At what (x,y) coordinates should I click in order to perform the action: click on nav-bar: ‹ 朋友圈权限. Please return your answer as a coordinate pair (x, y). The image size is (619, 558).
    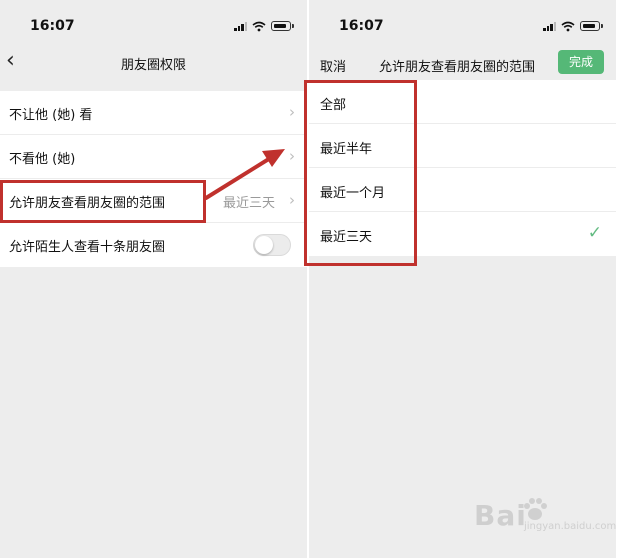
    Looking at the image, I should click on (153, 62).